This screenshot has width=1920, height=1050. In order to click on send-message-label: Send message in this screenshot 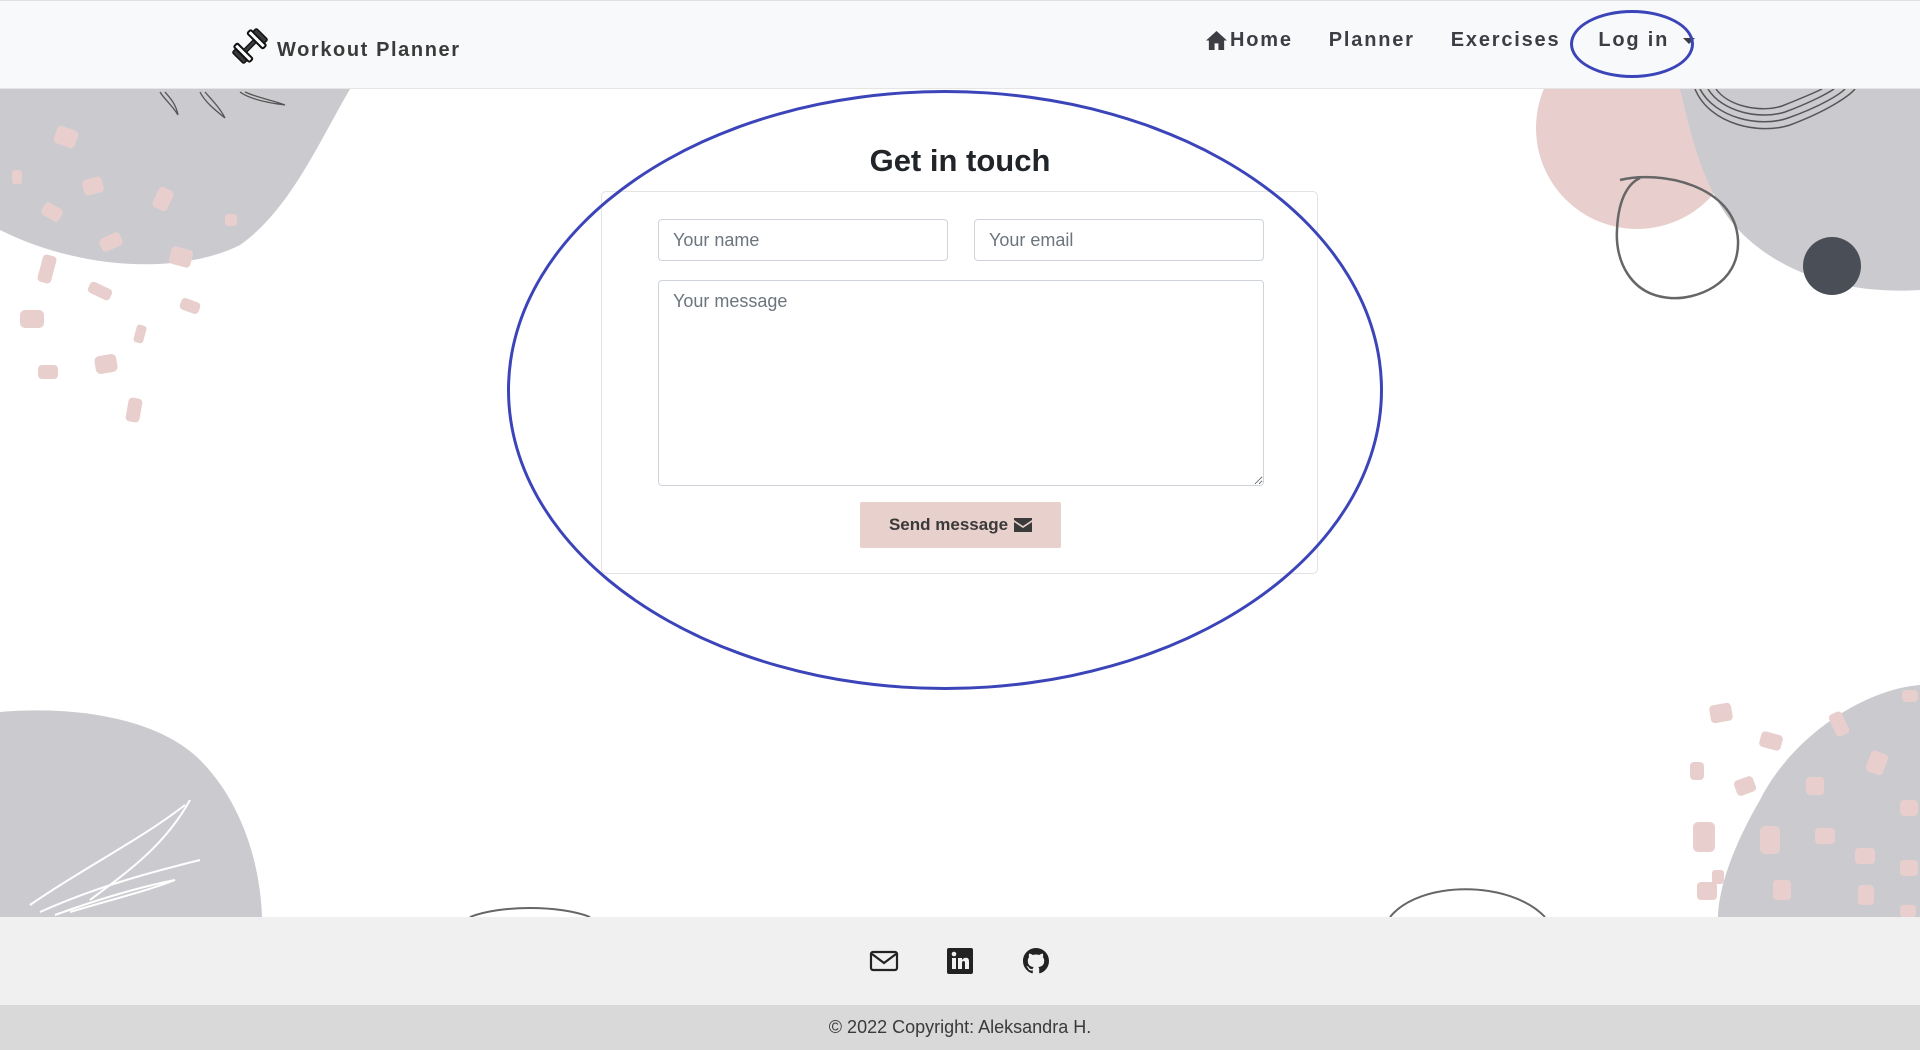, I will do `click(948, 524)`.